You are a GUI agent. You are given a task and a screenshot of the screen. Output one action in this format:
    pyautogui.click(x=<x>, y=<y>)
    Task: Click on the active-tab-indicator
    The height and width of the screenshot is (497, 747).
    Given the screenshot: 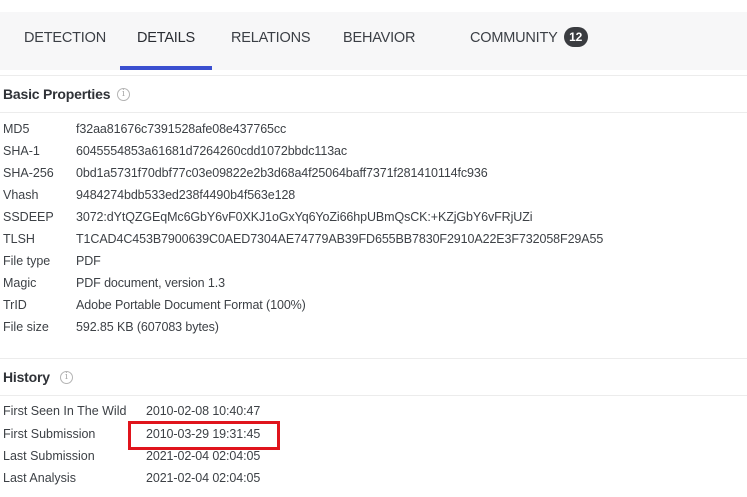 What is the action you would take?
    pyautogui.click(x=166, y=68)
    